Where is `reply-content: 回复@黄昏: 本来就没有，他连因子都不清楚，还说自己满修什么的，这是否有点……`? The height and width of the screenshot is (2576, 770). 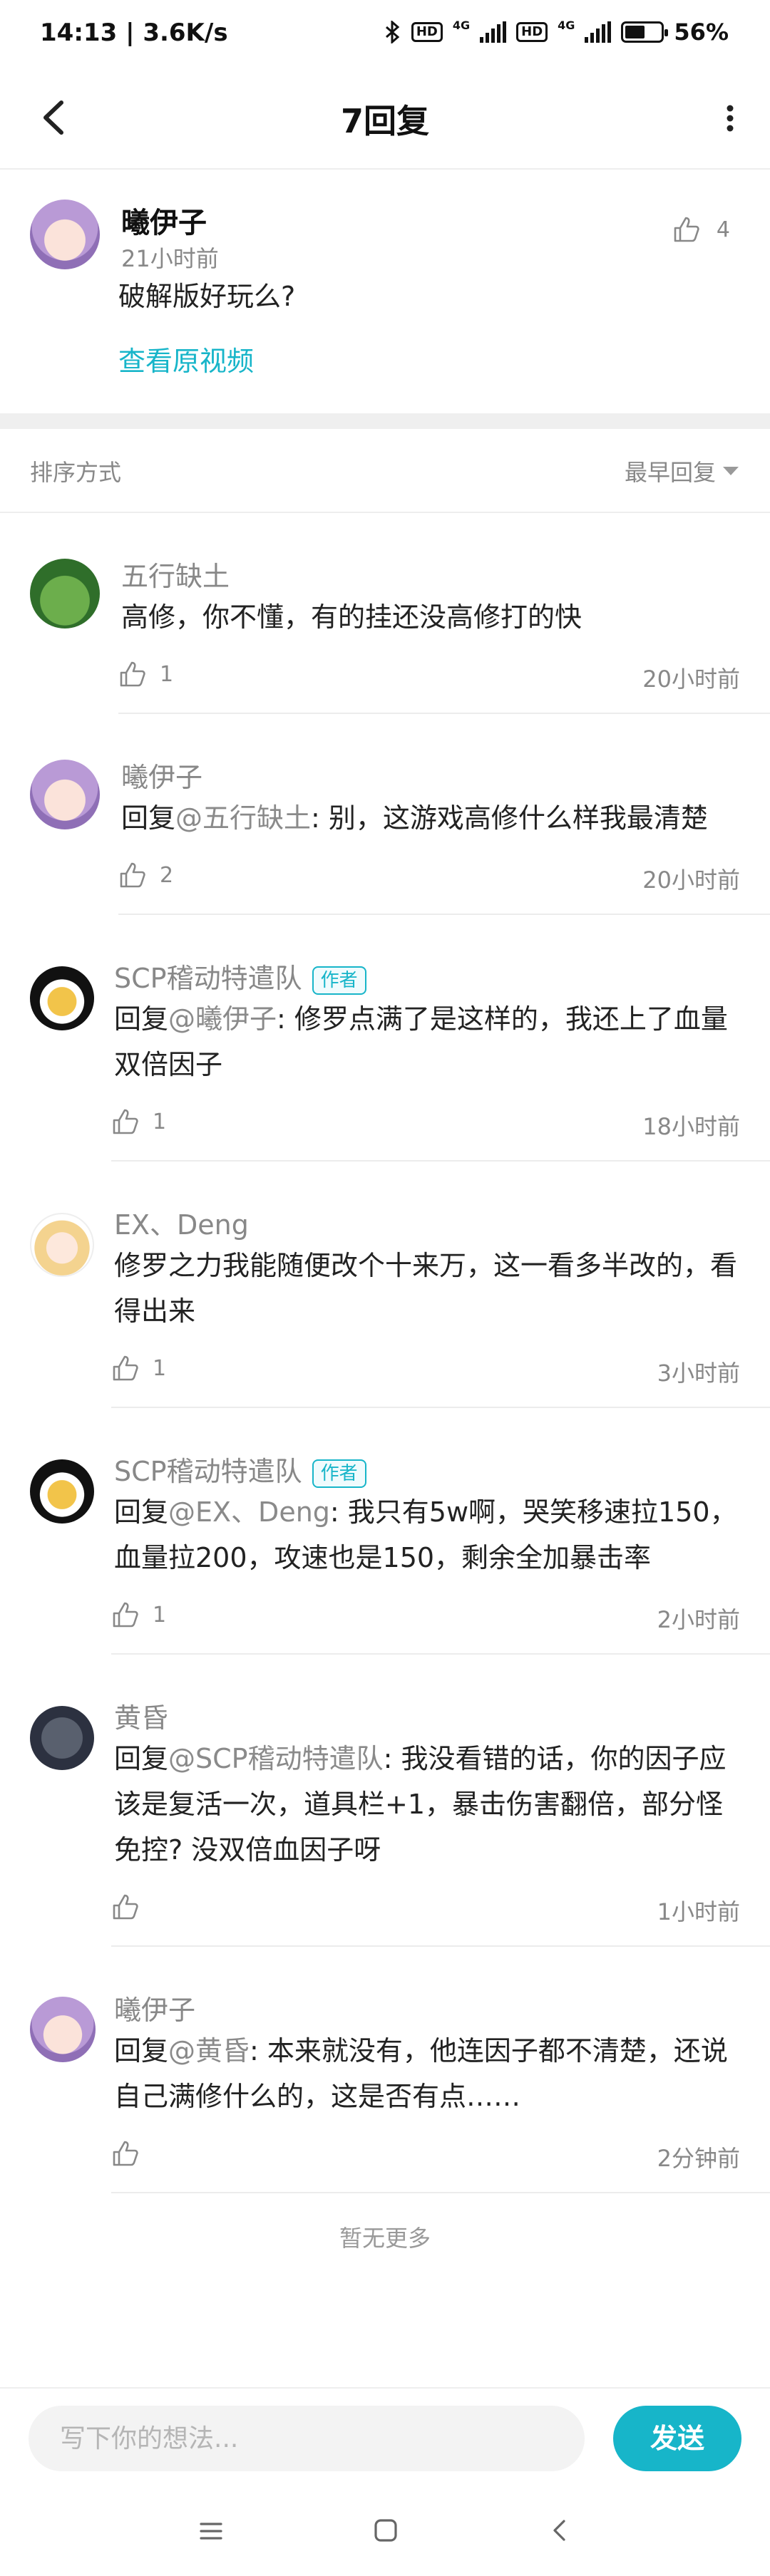
reply-content: 回复@黄昏: 本来就没有，他连因子都不清楚，还说自己满修什么的，这是否有点…… is located at coordinates (427, 2073).